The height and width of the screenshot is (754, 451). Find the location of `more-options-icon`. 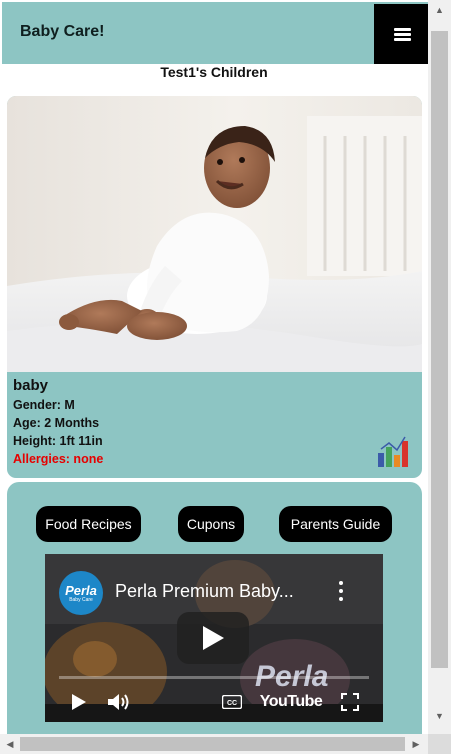

more-options-icon is located at coordinates (341, 591).